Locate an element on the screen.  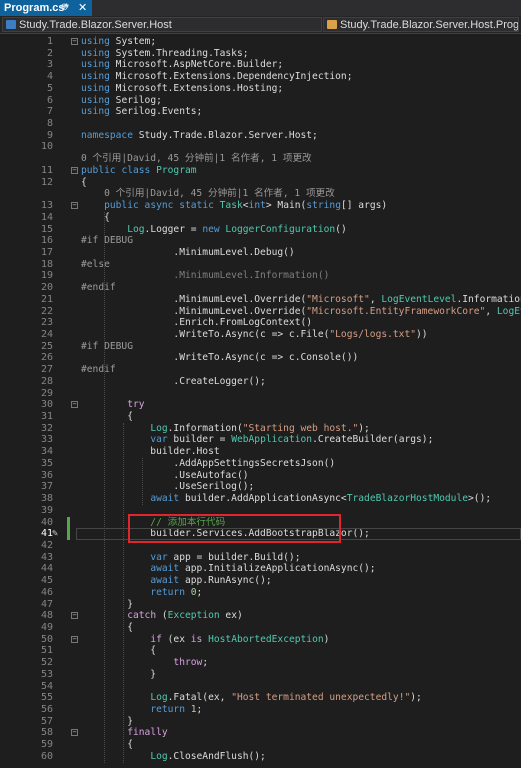
code-line: 23 .Enrich.FromLogContext() is located at coordinates (260, 323).